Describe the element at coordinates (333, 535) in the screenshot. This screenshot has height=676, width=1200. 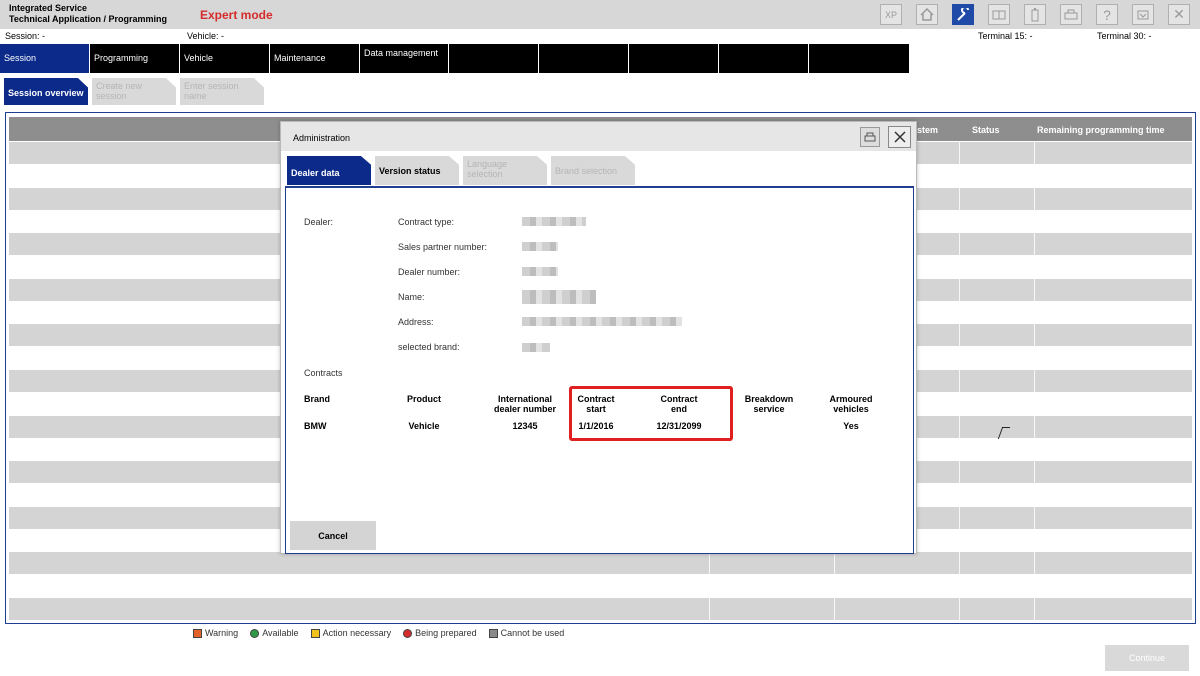
I see `cancel-button: Cancel` at that location.